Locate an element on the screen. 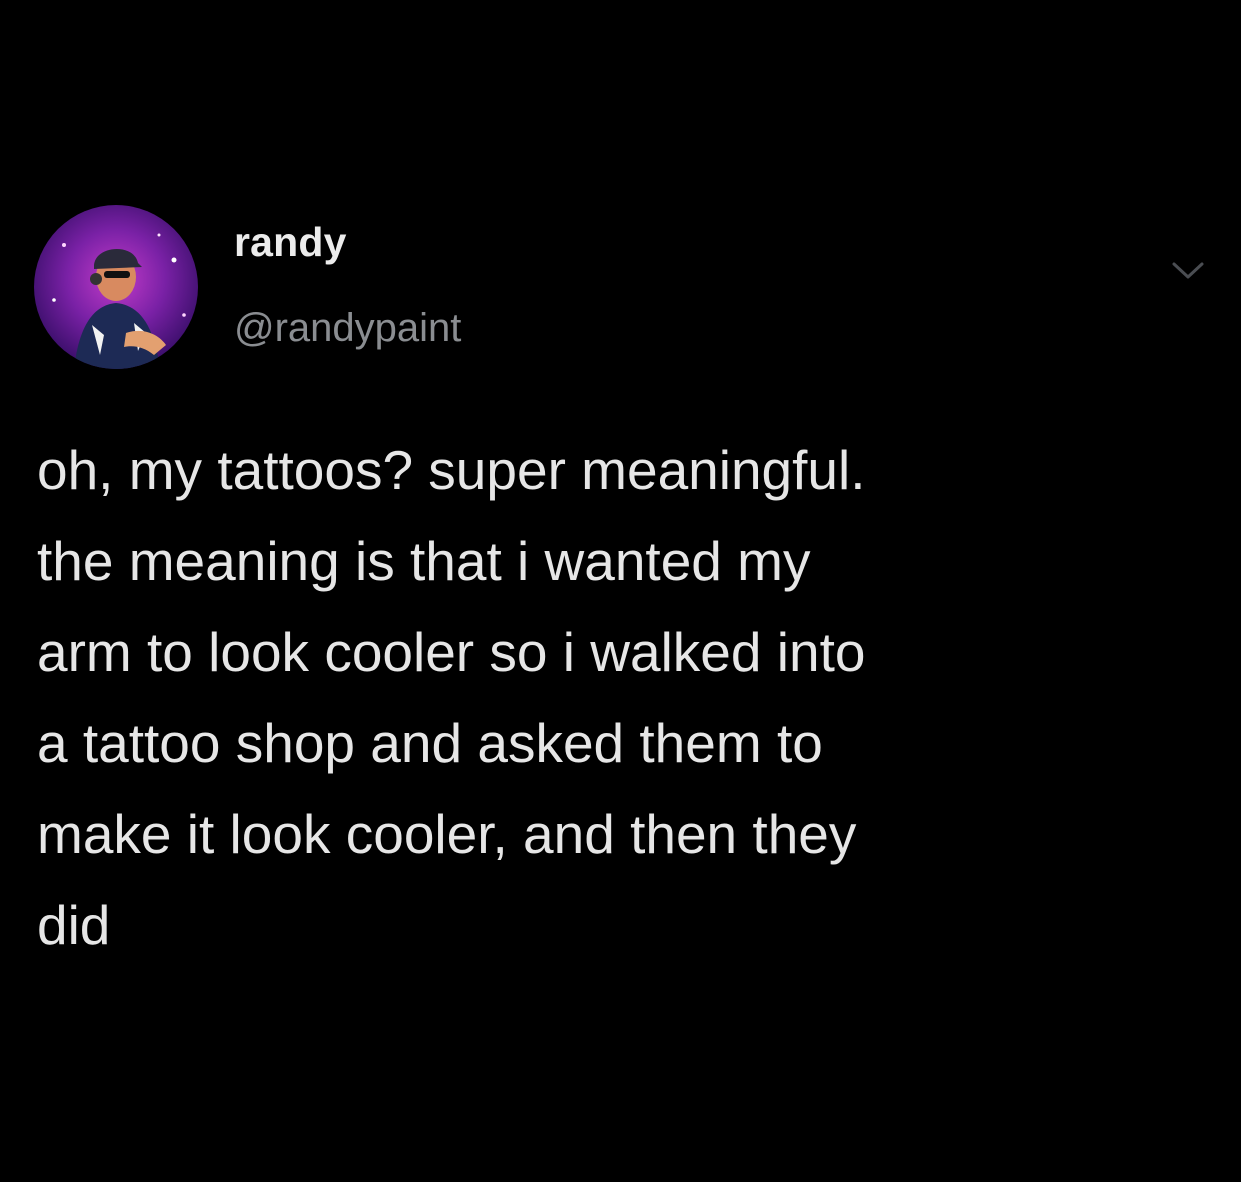 The height and width of the screenshot is (1182, 1241). avatar is located at coordinates (116, 287).